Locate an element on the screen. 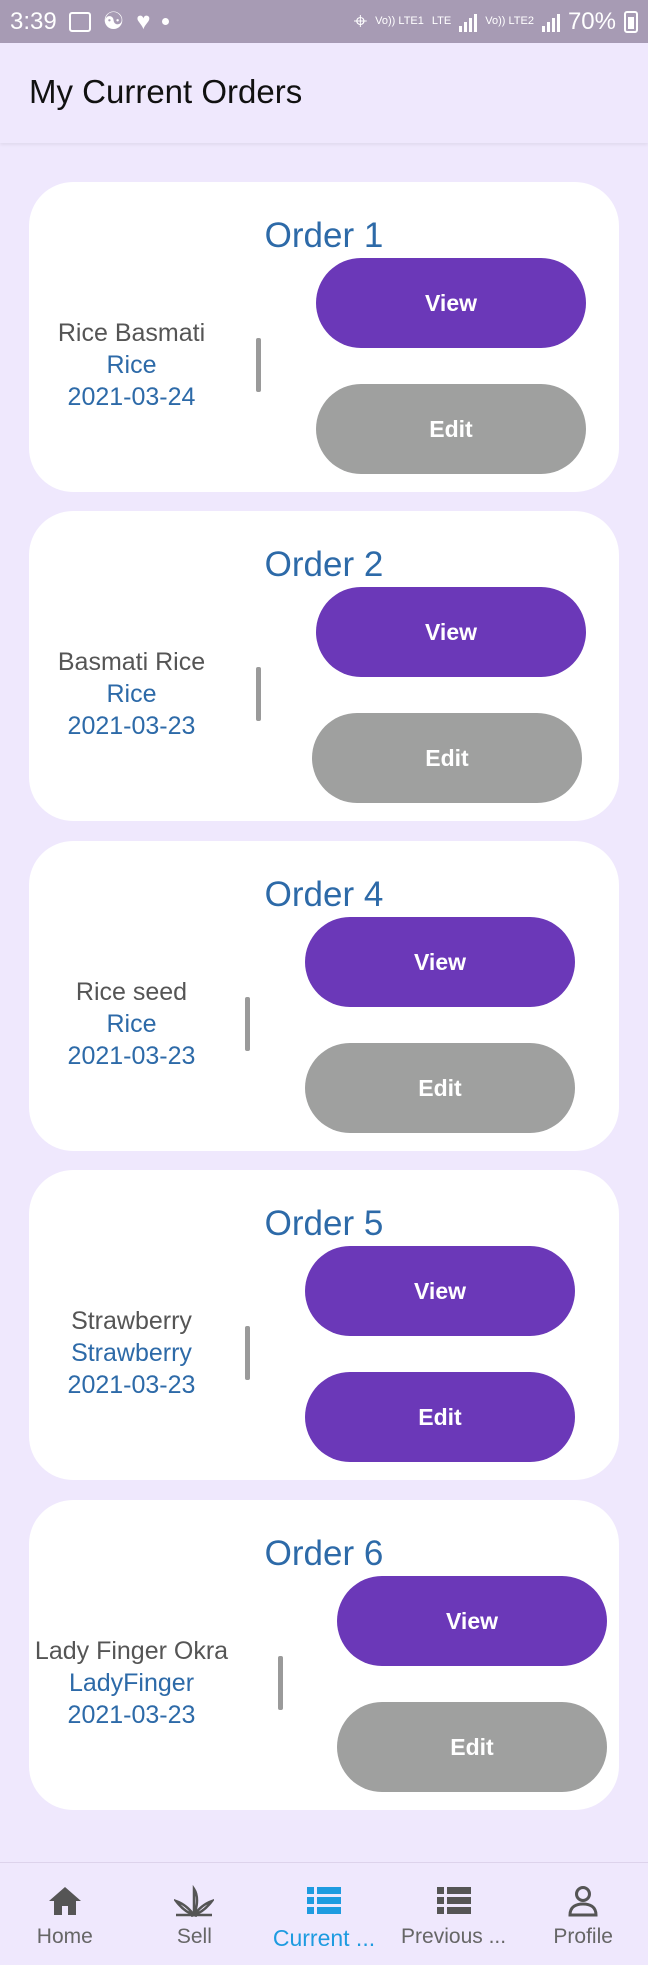 The height and width of the screenshot is (1965, 648). wifi-icon: ⌖ is located at coordinates (360, 21).